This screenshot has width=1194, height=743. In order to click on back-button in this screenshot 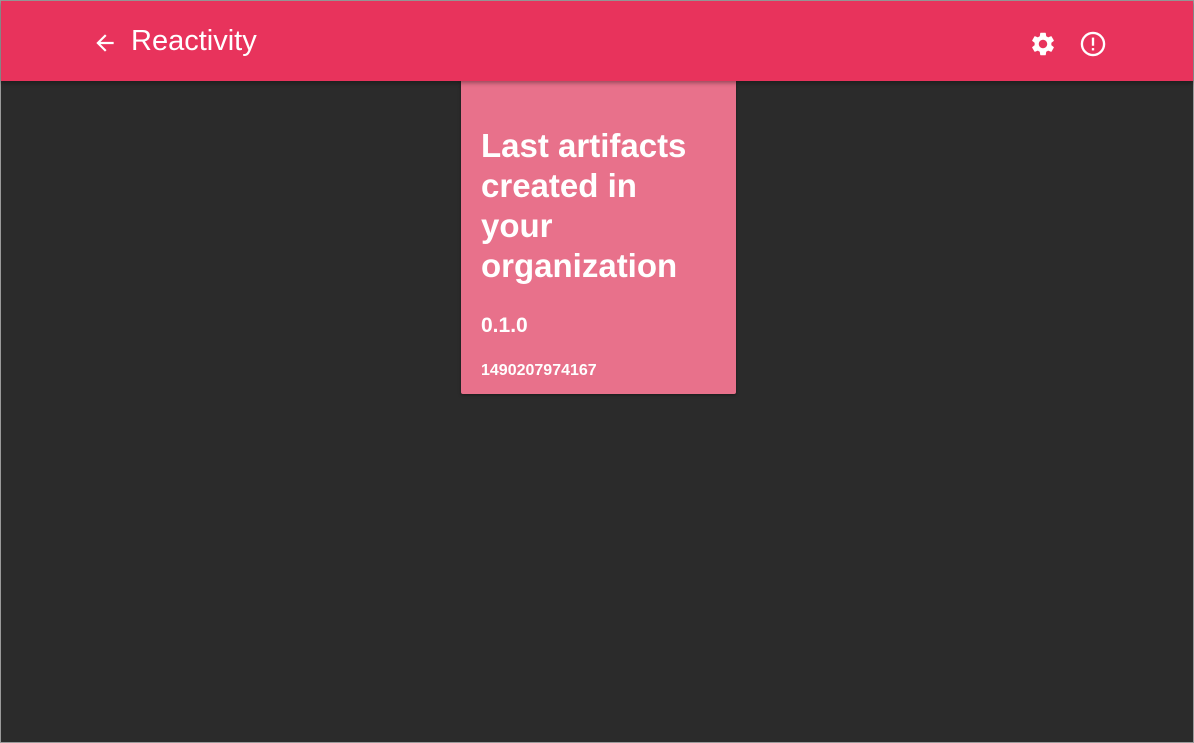, I will do `click(105, 43)`.